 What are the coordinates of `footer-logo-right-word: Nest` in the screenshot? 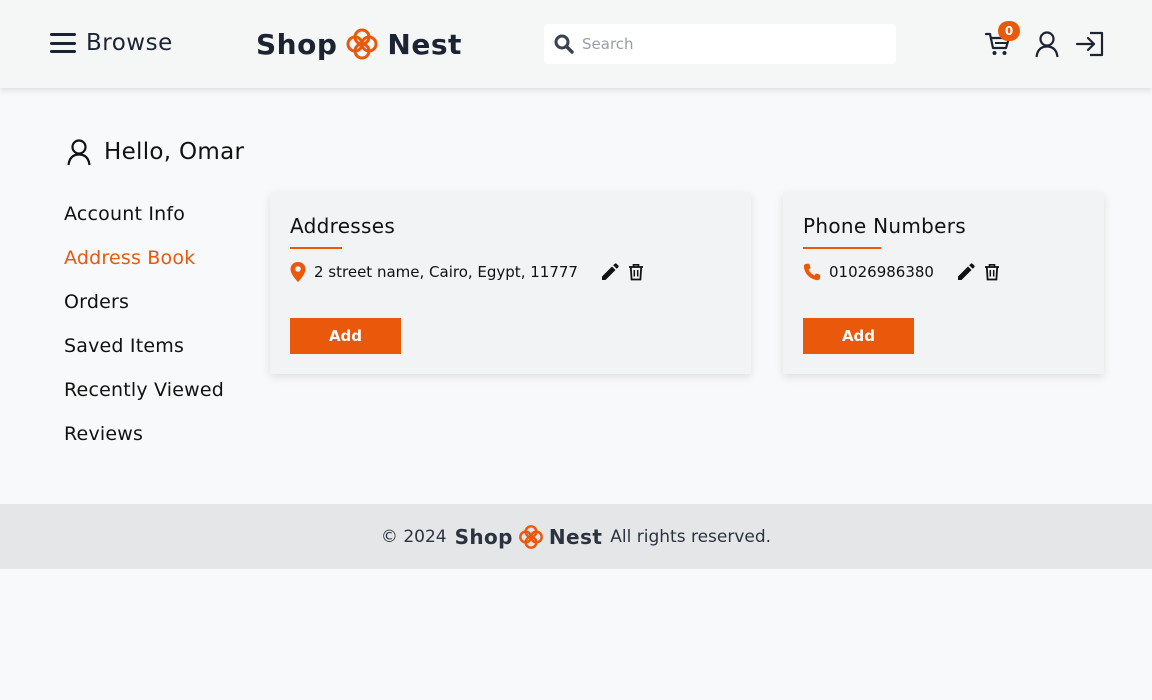 It's located at (575, 536).